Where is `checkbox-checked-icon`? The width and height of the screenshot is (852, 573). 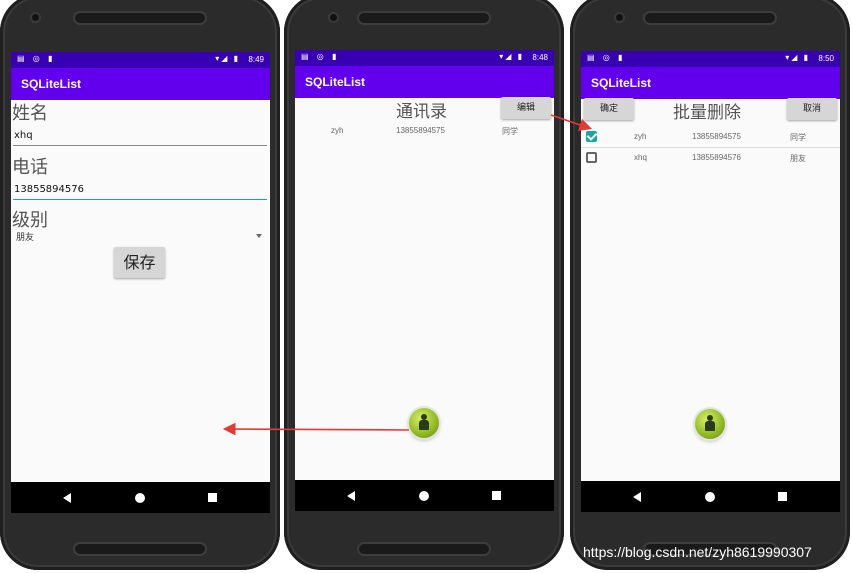
checkbox-checked-icon is located at coordinates (591, 136).